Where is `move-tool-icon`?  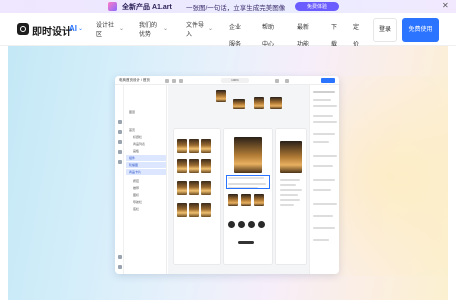 move-tool-icon is located at coordinates (167, 81).